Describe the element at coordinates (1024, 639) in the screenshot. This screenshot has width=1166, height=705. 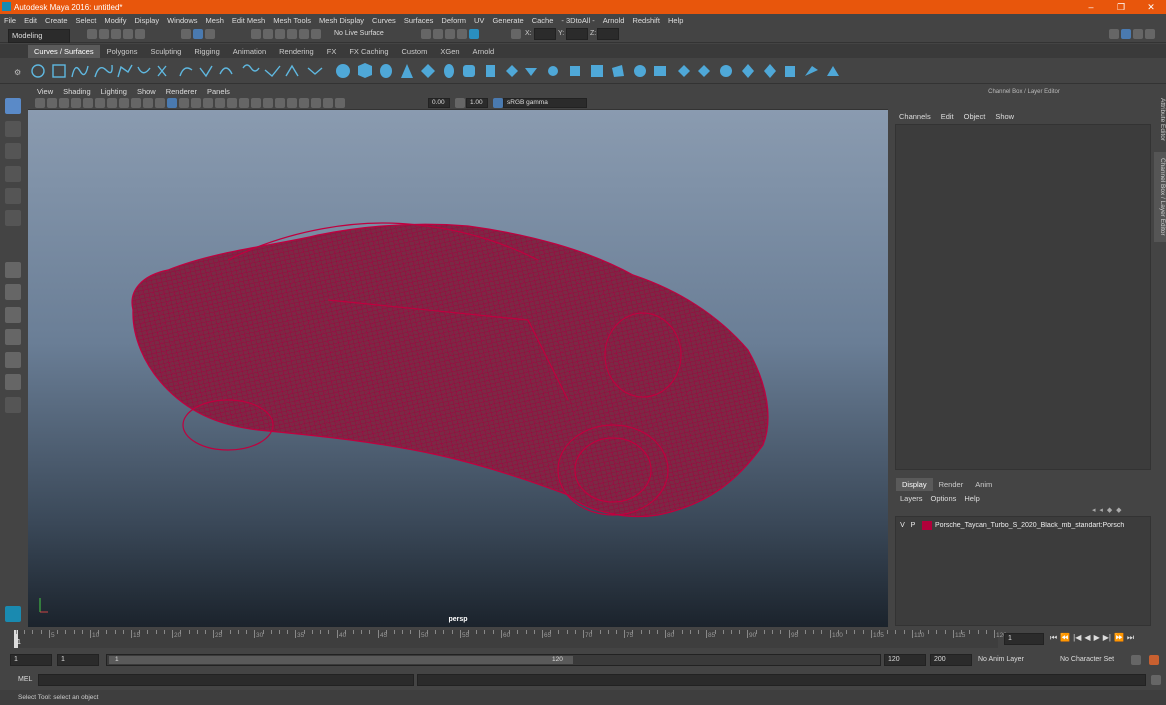
I see `current-frame-input: 1` at that location.